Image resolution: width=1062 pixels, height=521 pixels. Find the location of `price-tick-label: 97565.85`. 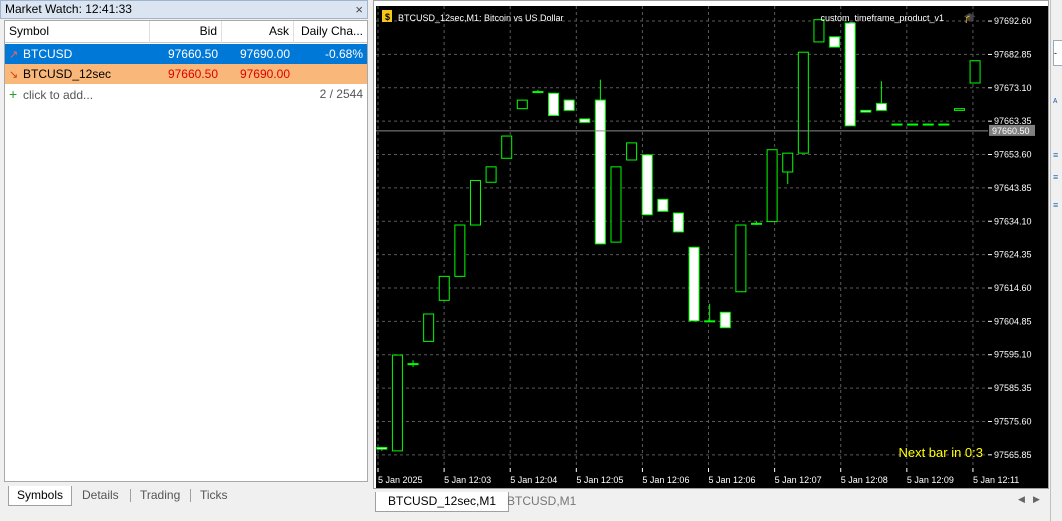

price-tick-label: 97565.85 is located at coordinates (1013, 455).